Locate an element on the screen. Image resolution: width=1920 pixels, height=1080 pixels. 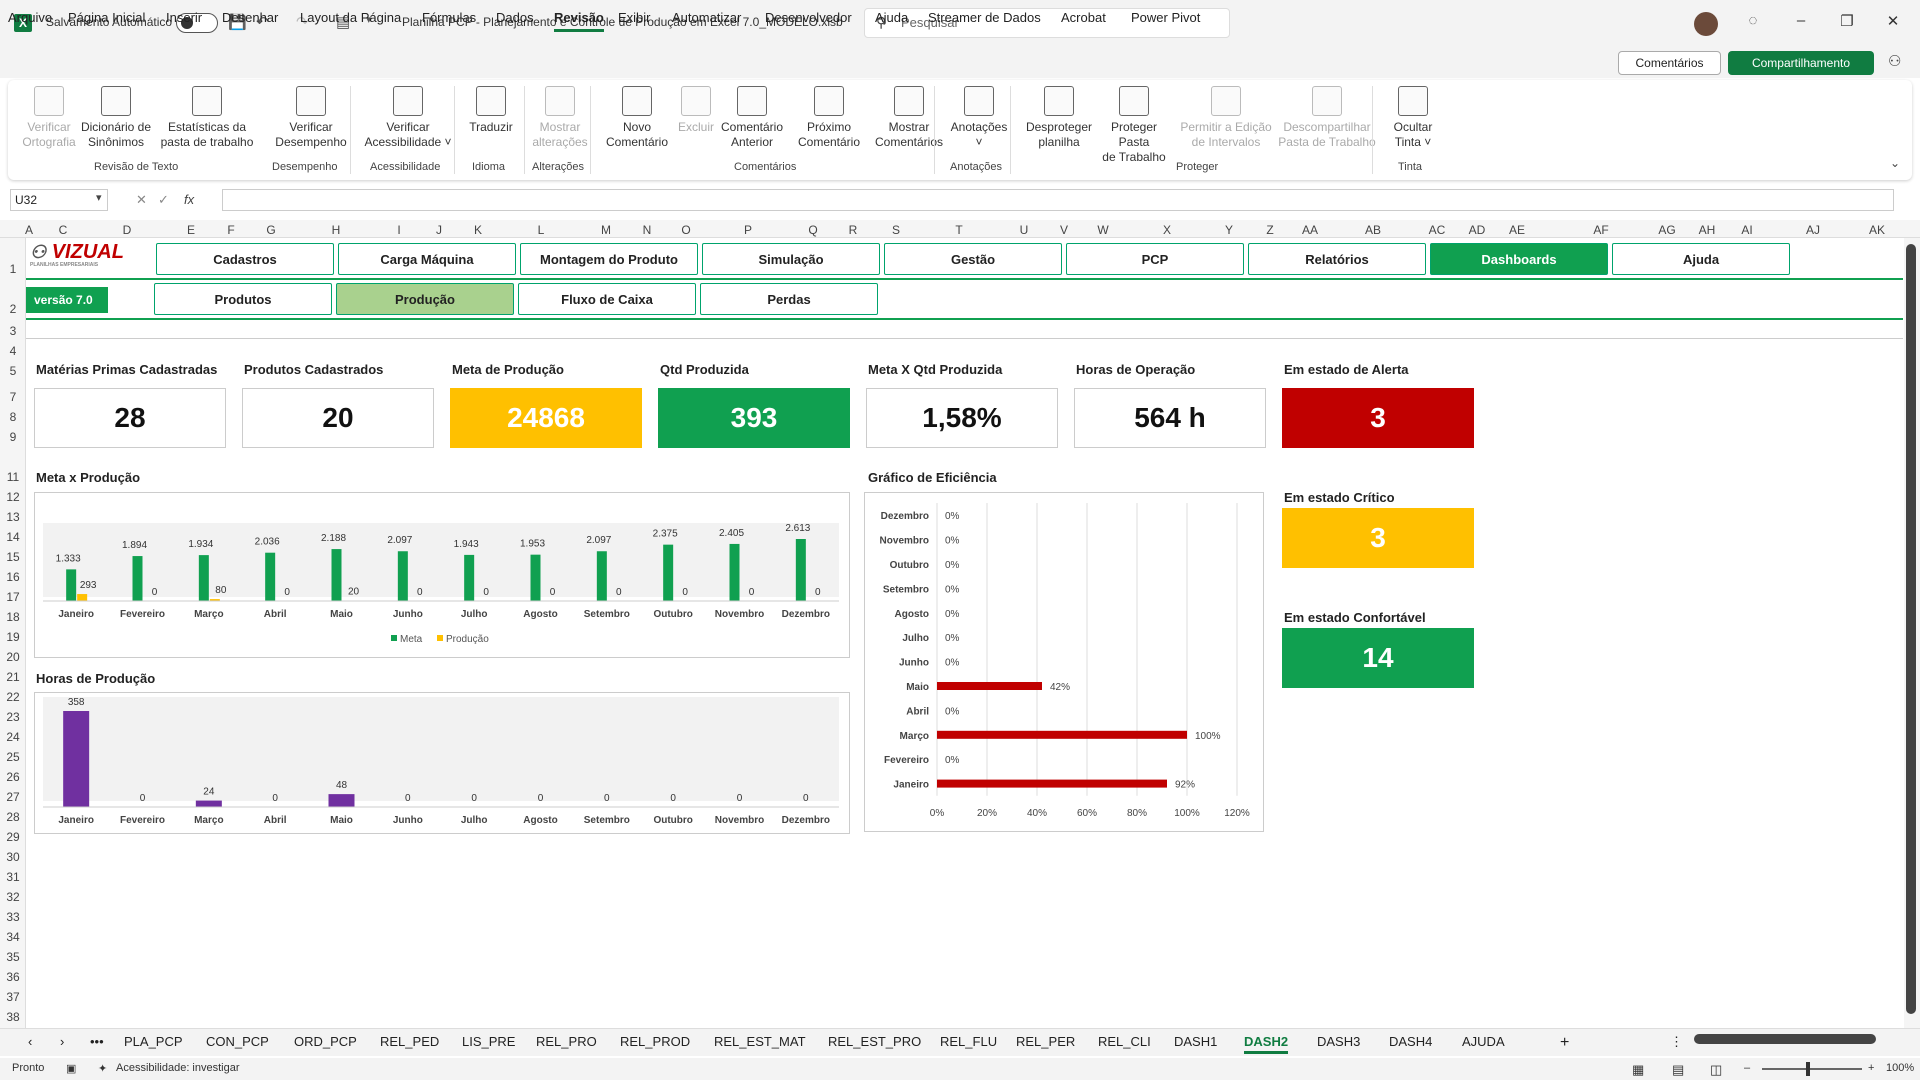
zoom-in-icon: + is located at coordinates (1871, 1068).